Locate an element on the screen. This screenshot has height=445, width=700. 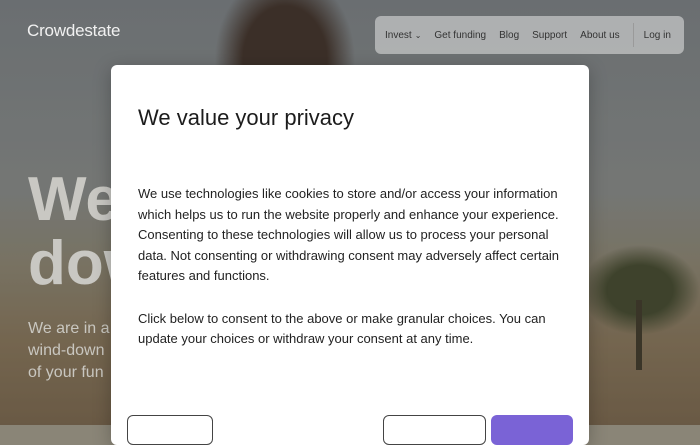
nav-item-get-funding: Get funding is located at coordinates (460, 35).